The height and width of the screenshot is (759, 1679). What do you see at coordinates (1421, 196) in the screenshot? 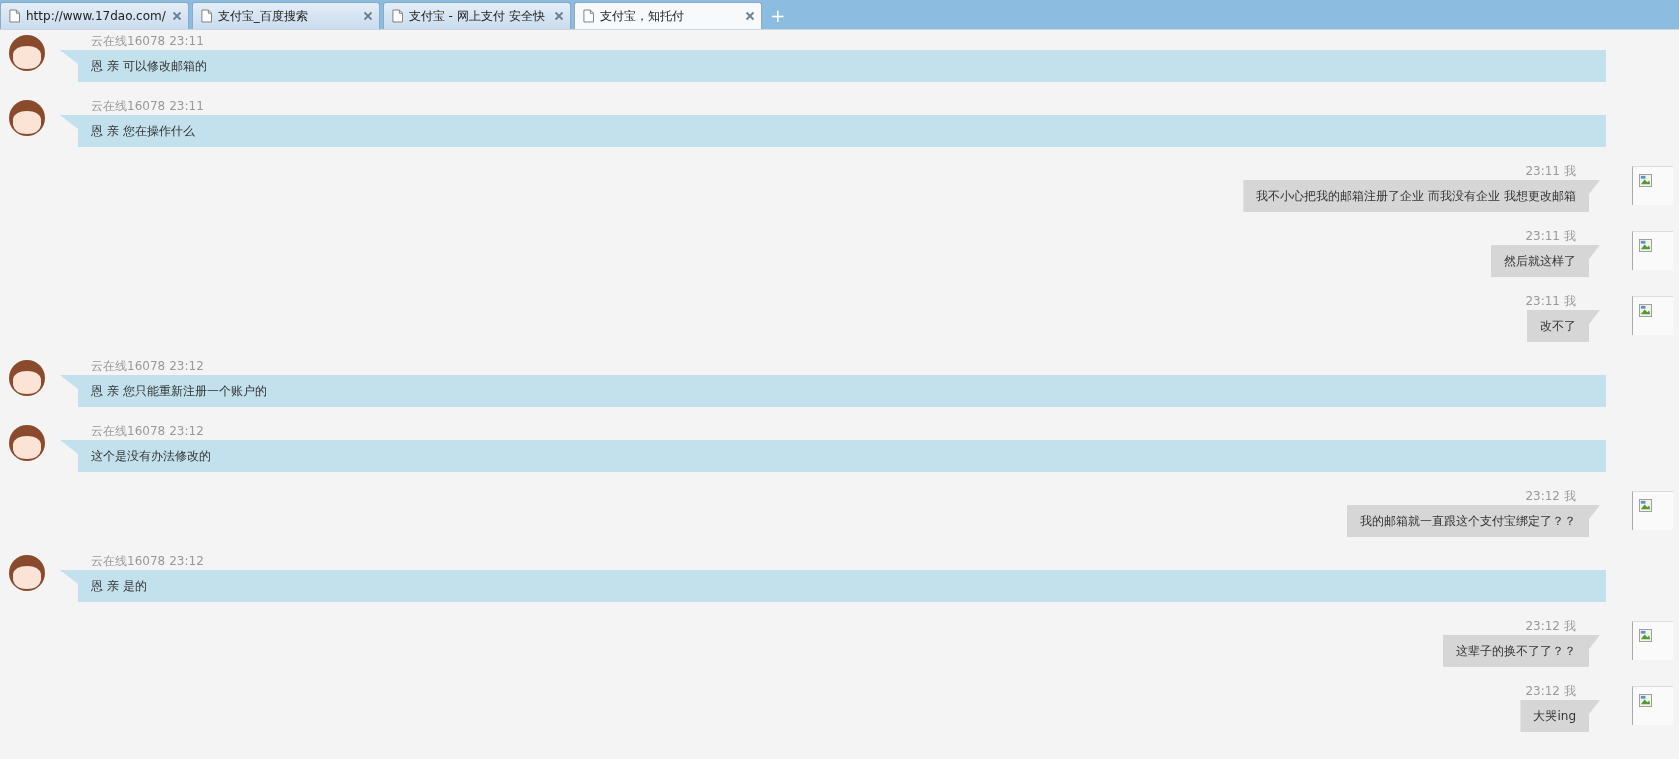
I see `message-bubble: 我不小心把我的邮箱注册了企业 而我没有企业 我想更改邮箱` at bounding box center [1421, 196].